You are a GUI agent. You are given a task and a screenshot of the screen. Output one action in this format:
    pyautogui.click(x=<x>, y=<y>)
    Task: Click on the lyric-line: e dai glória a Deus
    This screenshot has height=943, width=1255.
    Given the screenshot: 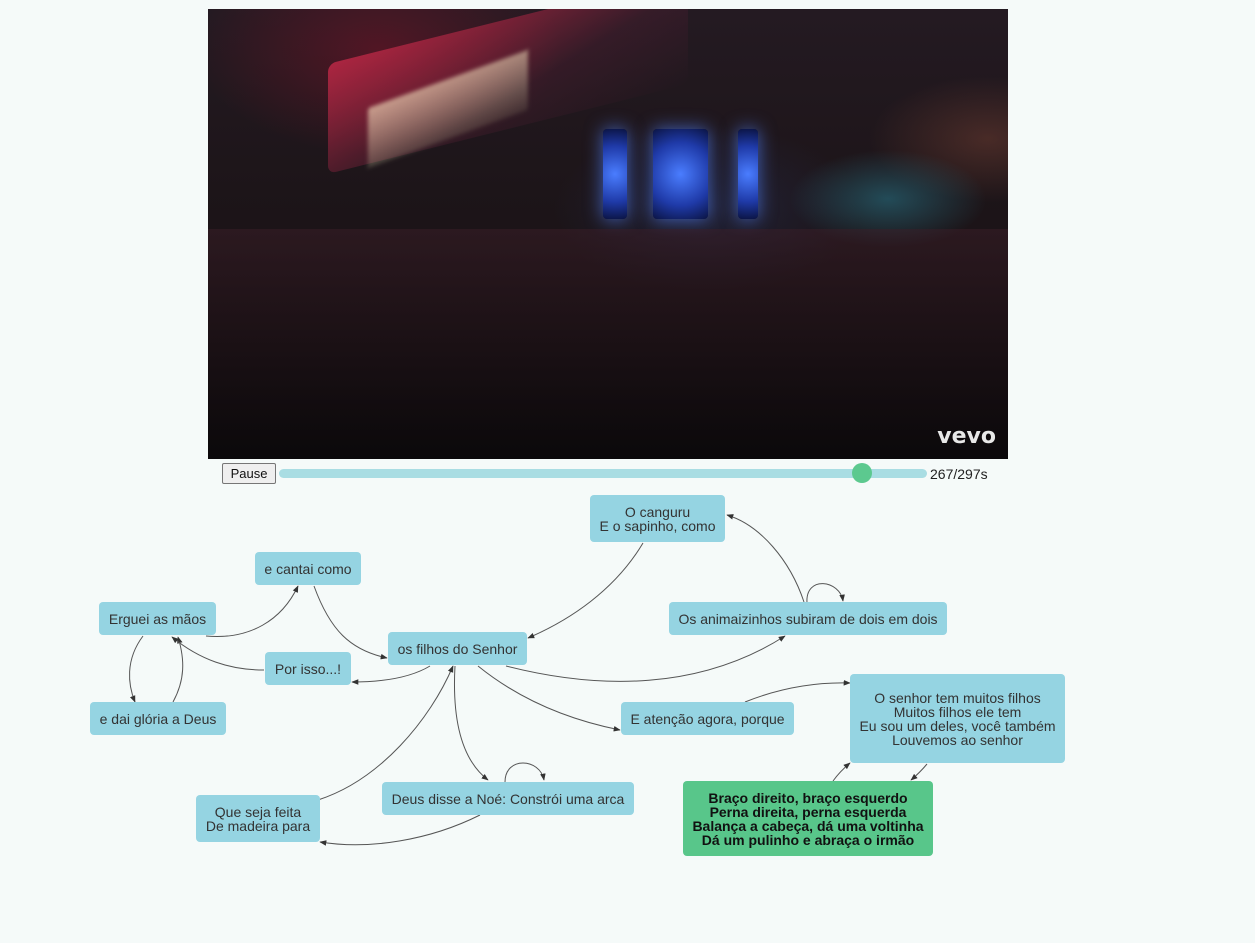 What is the action you would take?
    pyautogui.click(x=158, y=718)
    